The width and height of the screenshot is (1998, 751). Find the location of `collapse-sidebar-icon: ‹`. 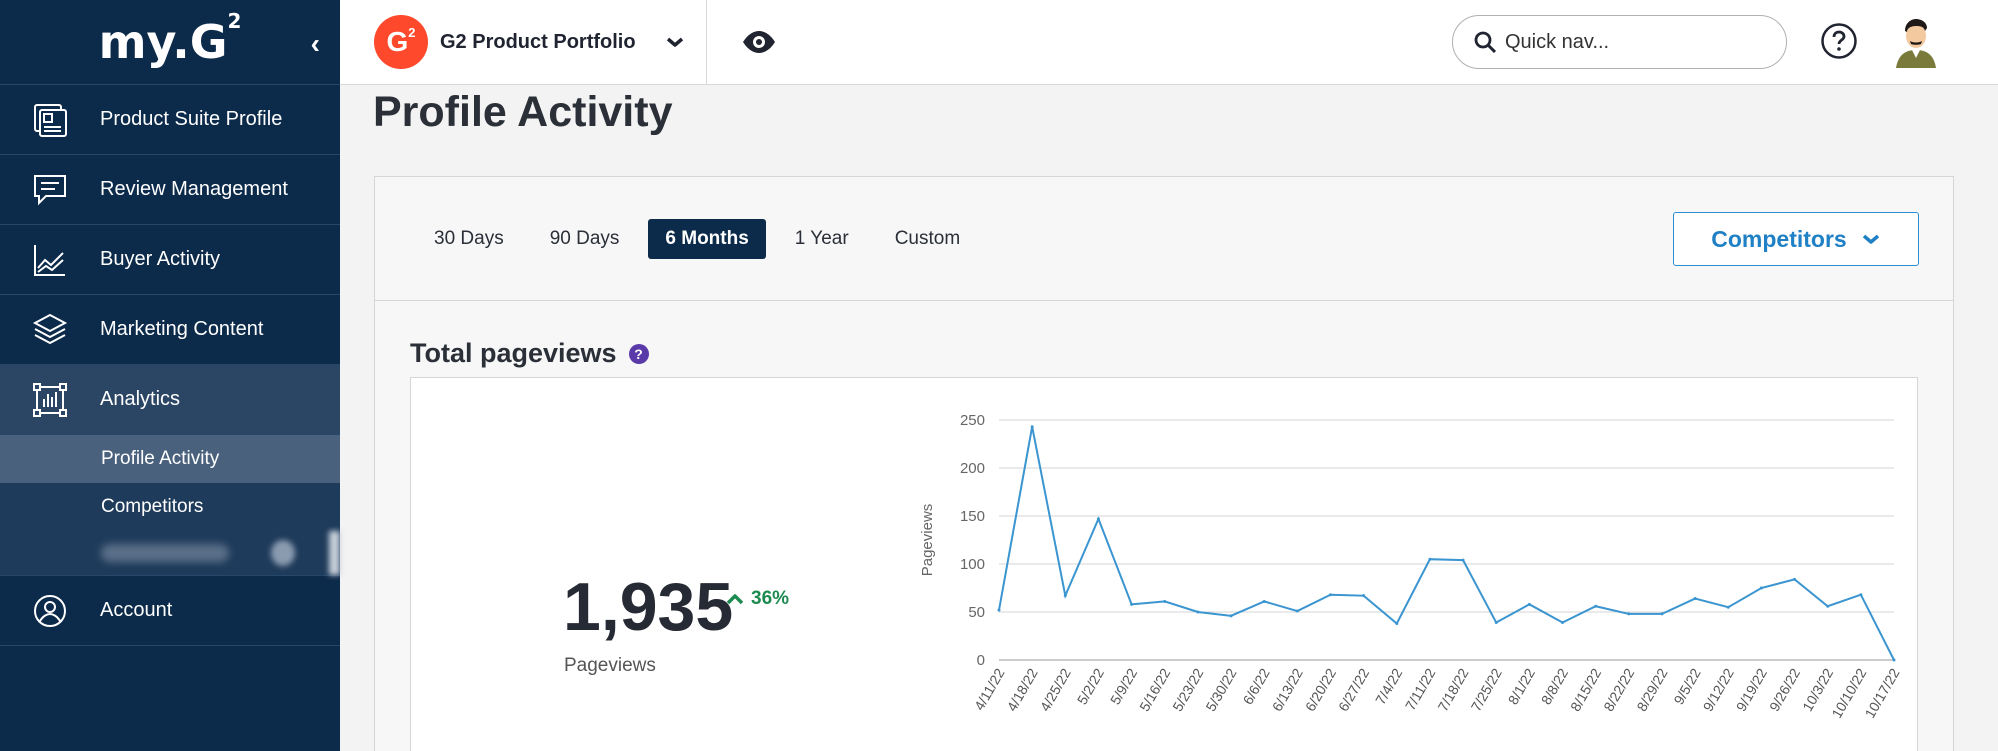

collapse-sidebar-icon: ‹ is located at coordinates (315, 44).